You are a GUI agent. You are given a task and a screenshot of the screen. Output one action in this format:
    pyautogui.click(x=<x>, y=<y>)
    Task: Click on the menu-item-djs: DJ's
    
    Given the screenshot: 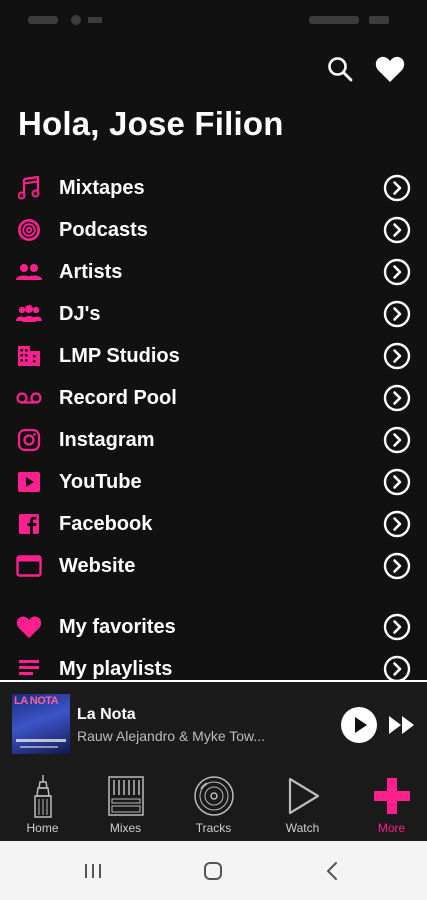 What is the action you would take?
    pyautogui.click(x=213, y=314)
    